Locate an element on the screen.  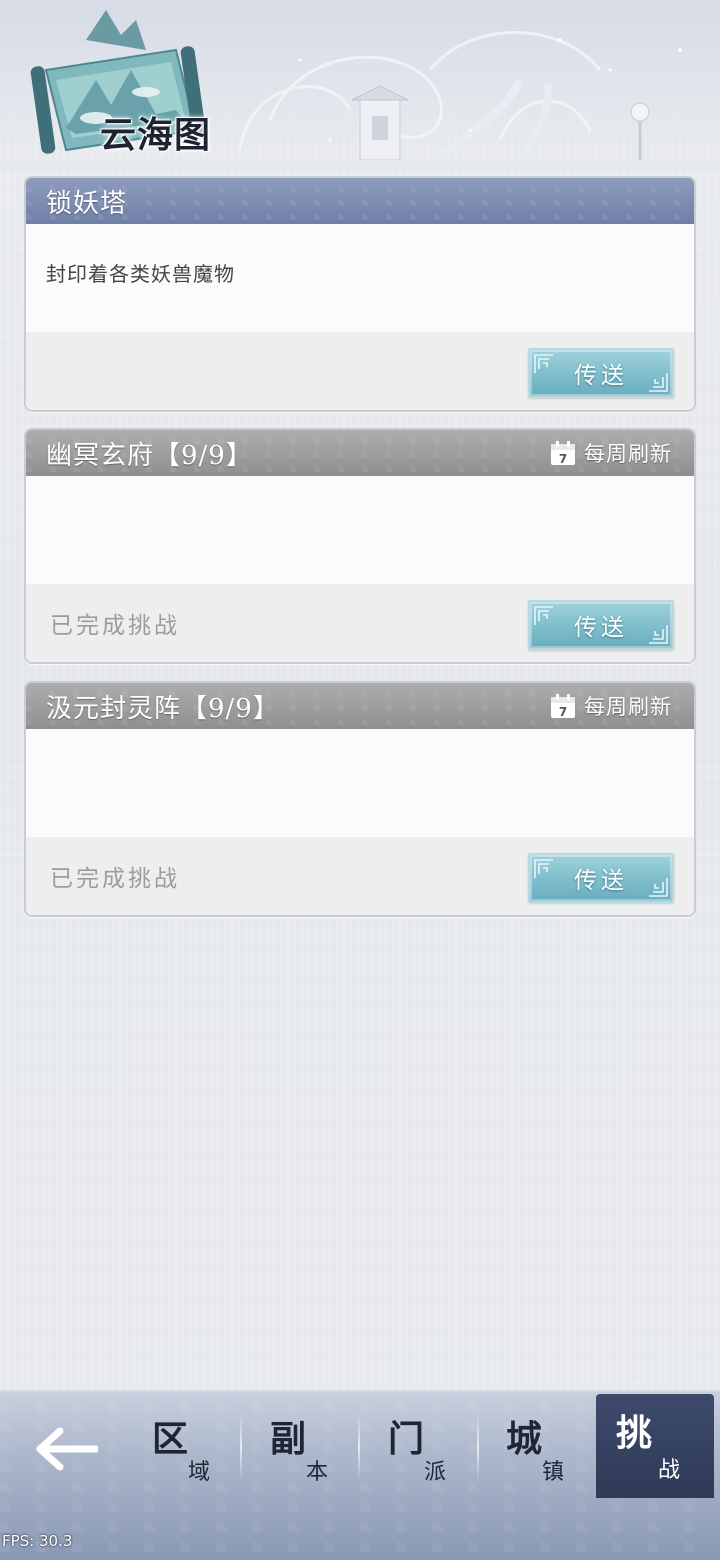
card-header: 汲元封灵阵【9/9】 7 每周刷新 is located at coordinates (360, 706).